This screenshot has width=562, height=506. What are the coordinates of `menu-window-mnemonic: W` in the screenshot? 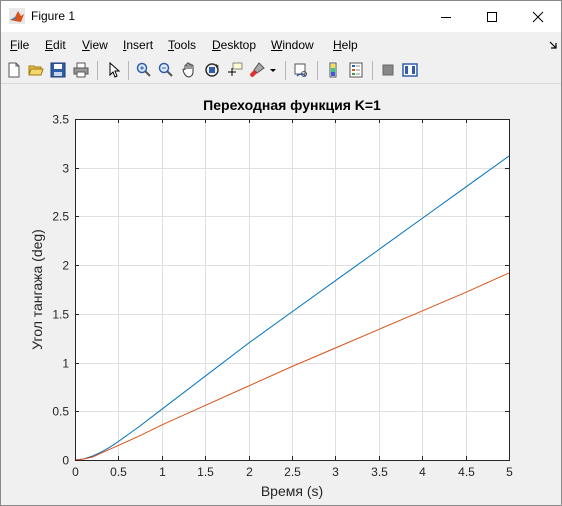 It's located at (277, 45).